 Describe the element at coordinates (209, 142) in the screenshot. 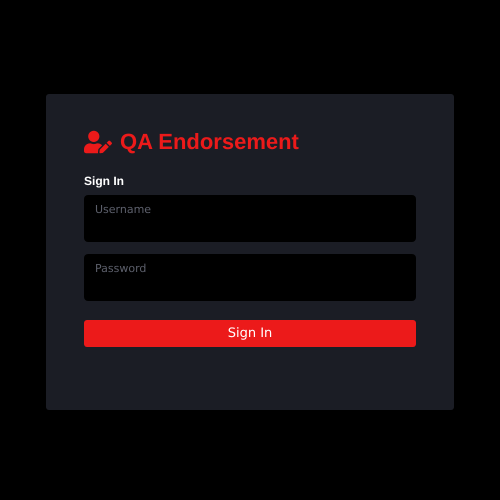

I see `app-title: QA Endorsement` at that location.